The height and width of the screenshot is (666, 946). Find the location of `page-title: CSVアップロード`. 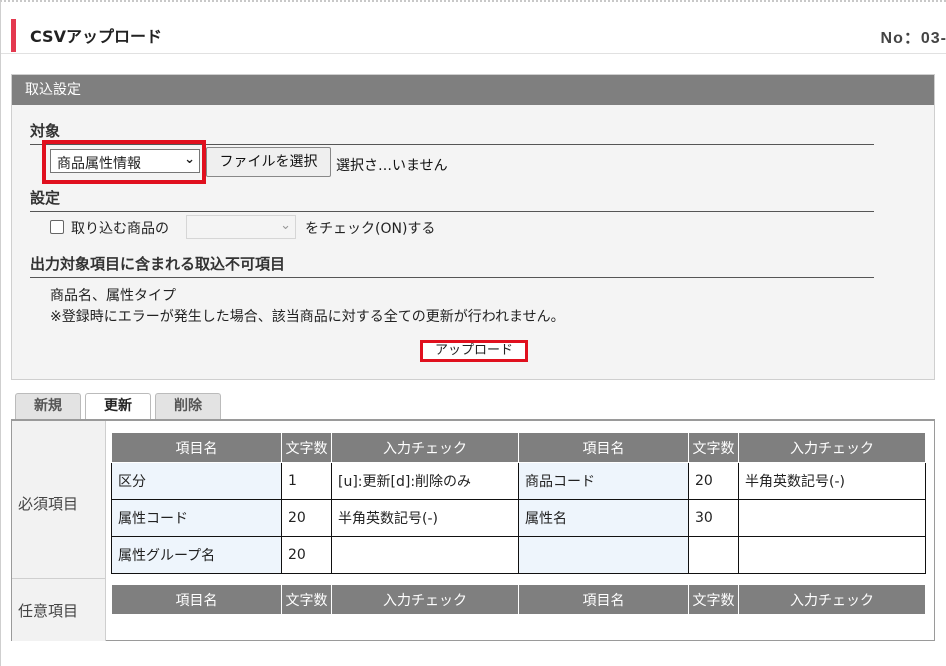

page-title: CSVアップロード is located at coordinates (96, 36).